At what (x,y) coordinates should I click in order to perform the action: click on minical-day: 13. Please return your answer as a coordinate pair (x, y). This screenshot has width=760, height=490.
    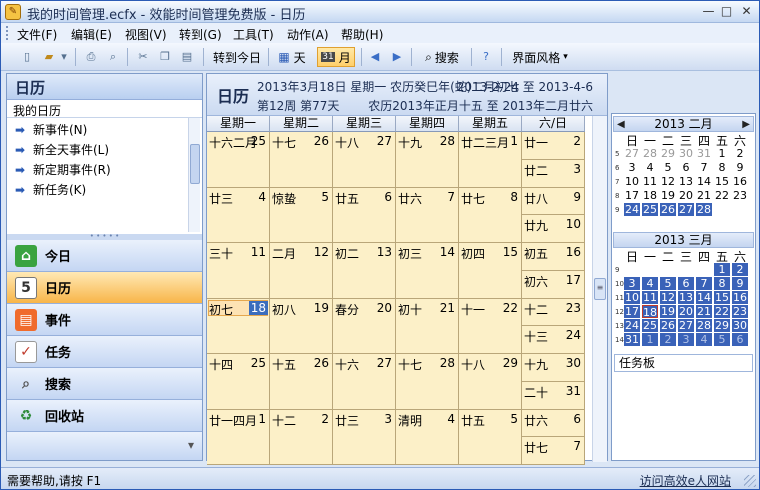
    Looking at the image, I should click on (686, 181).